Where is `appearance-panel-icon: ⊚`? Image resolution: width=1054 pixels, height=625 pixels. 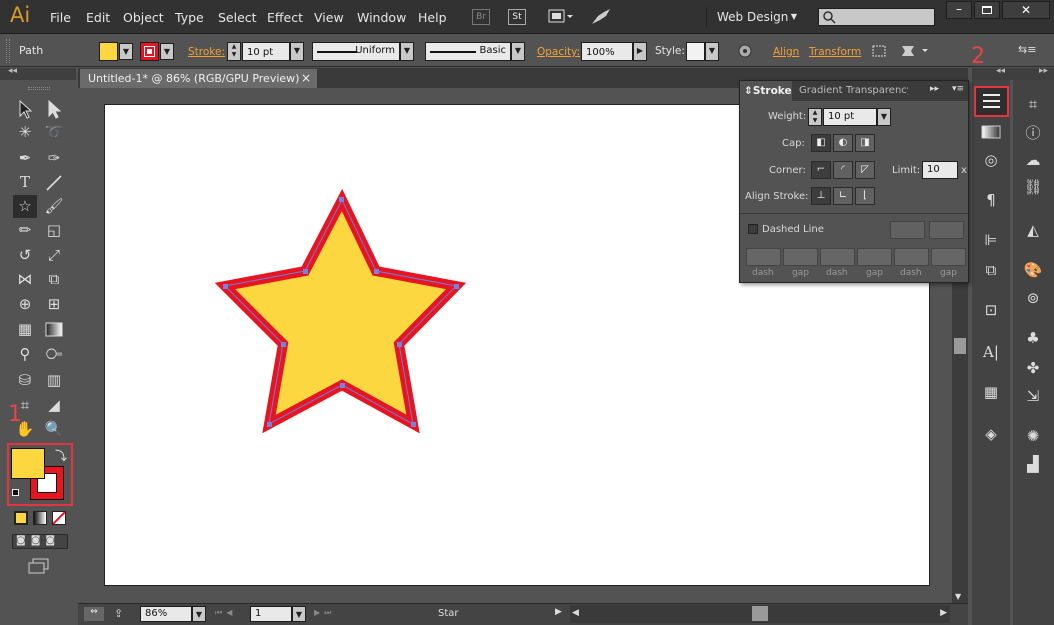 appearance-panel-icon: ⊚ is located at coordinates (1033, 298).